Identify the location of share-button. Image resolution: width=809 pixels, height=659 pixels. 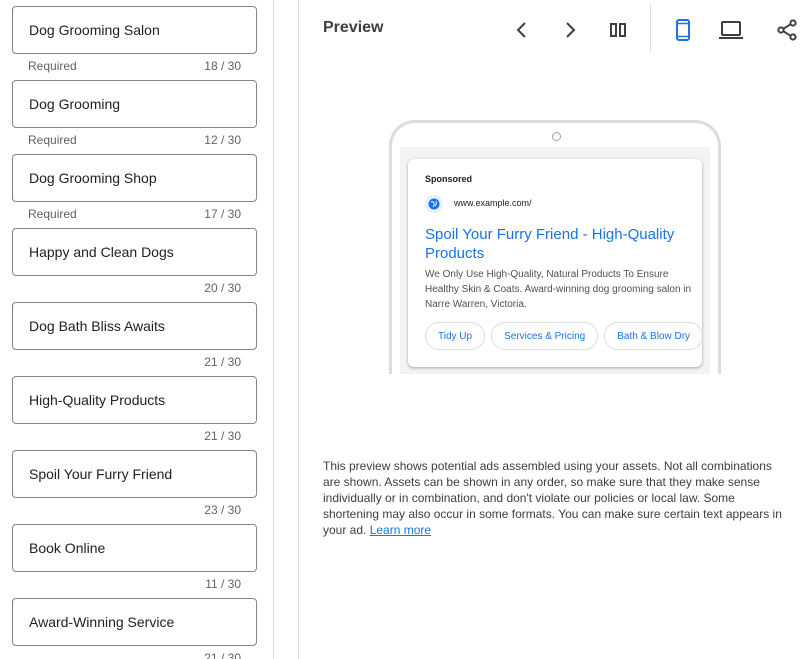
(787, 30).